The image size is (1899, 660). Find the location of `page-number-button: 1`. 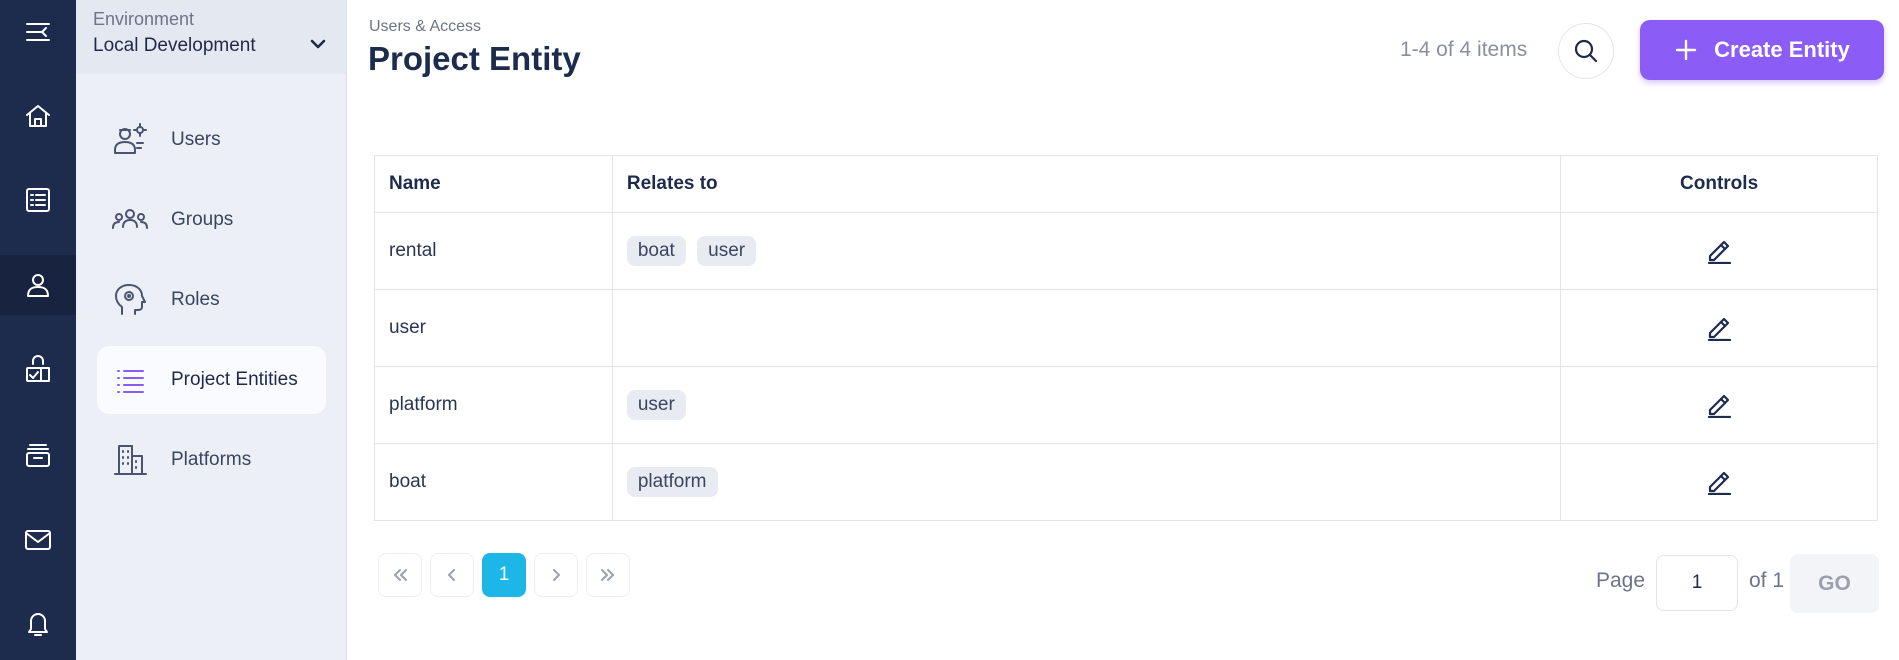

page-number-button: 1 is located at coordinates (504, 575).